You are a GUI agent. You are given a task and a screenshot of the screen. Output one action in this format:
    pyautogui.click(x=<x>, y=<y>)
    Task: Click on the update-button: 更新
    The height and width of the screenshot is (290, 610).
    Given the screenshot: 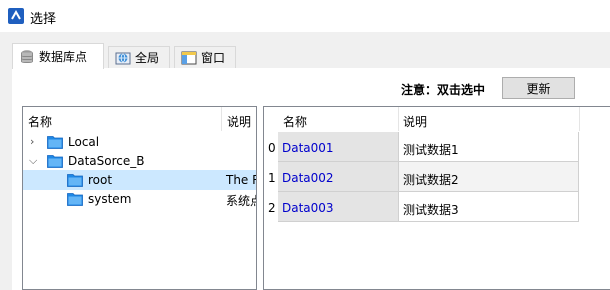 What is the action you would take?
    pyautogui.click(x=538, y=88)
    